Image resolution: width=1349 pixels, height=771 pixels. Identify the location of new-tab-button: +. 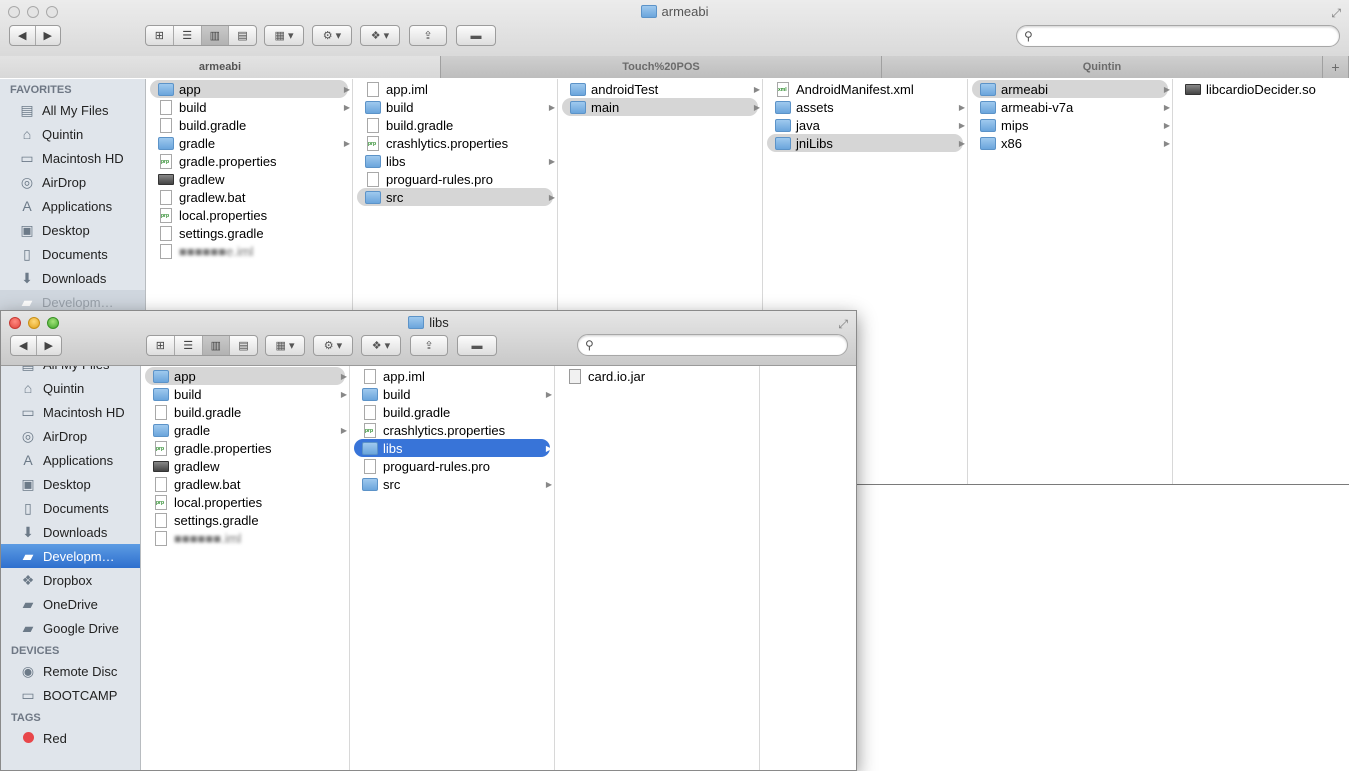
(1336, 67).